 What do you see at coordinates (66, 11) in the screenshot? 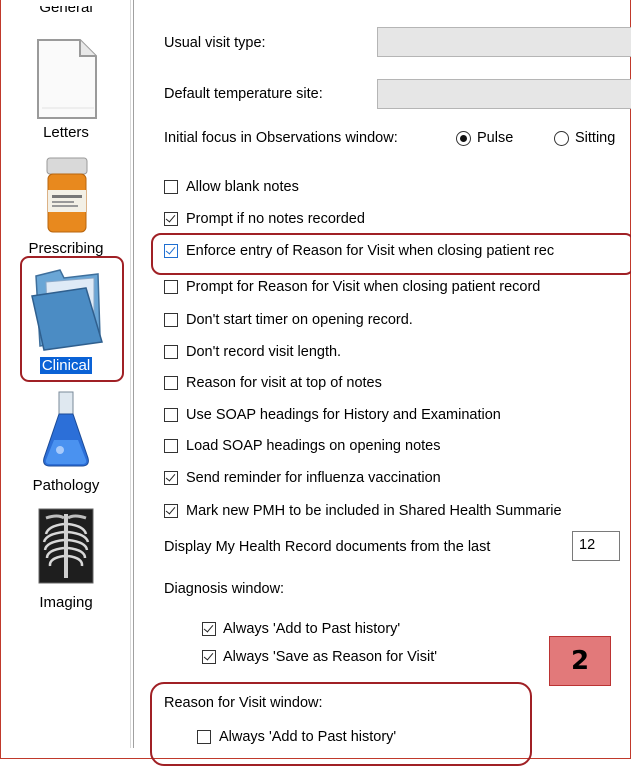
I see `sidebar-item-label: General` at bounding box center [66, 11].